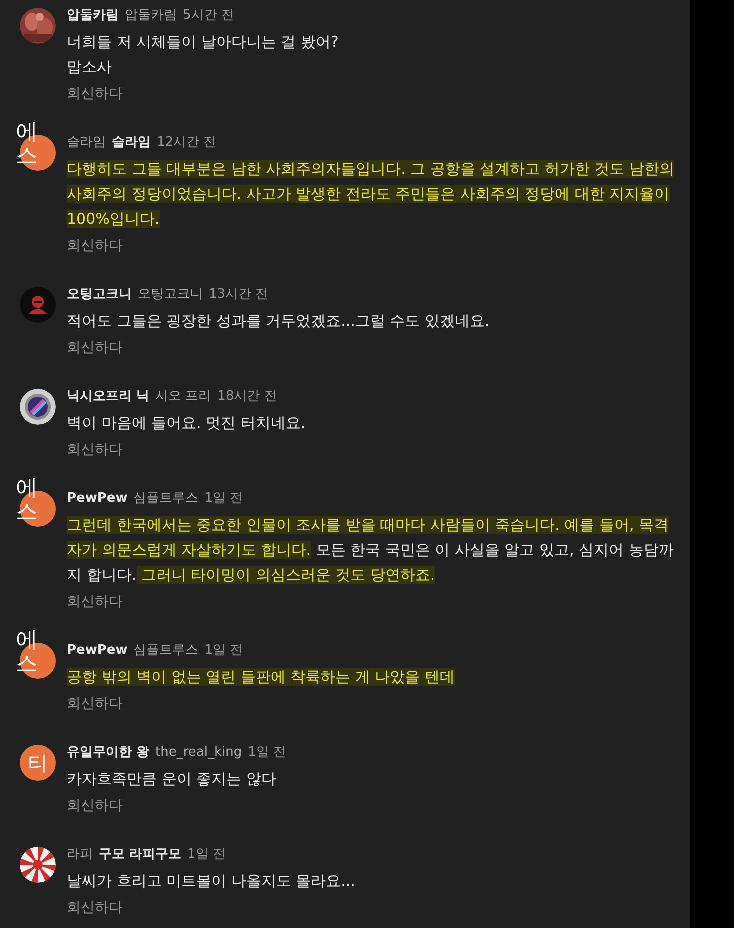 This screenshot has width=734, height=928. What do you see at coordinates (248, 397) in the screenshot?
I see `timestamp: 18시간 전` at bounding box center [248, 397].